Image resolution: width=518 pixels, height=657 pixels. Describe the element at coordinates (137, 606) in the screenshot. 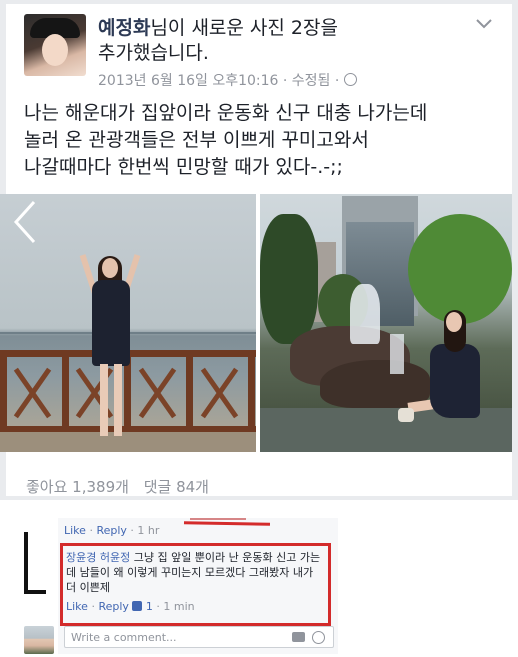

I see `thumbs-up-icon` at that location.